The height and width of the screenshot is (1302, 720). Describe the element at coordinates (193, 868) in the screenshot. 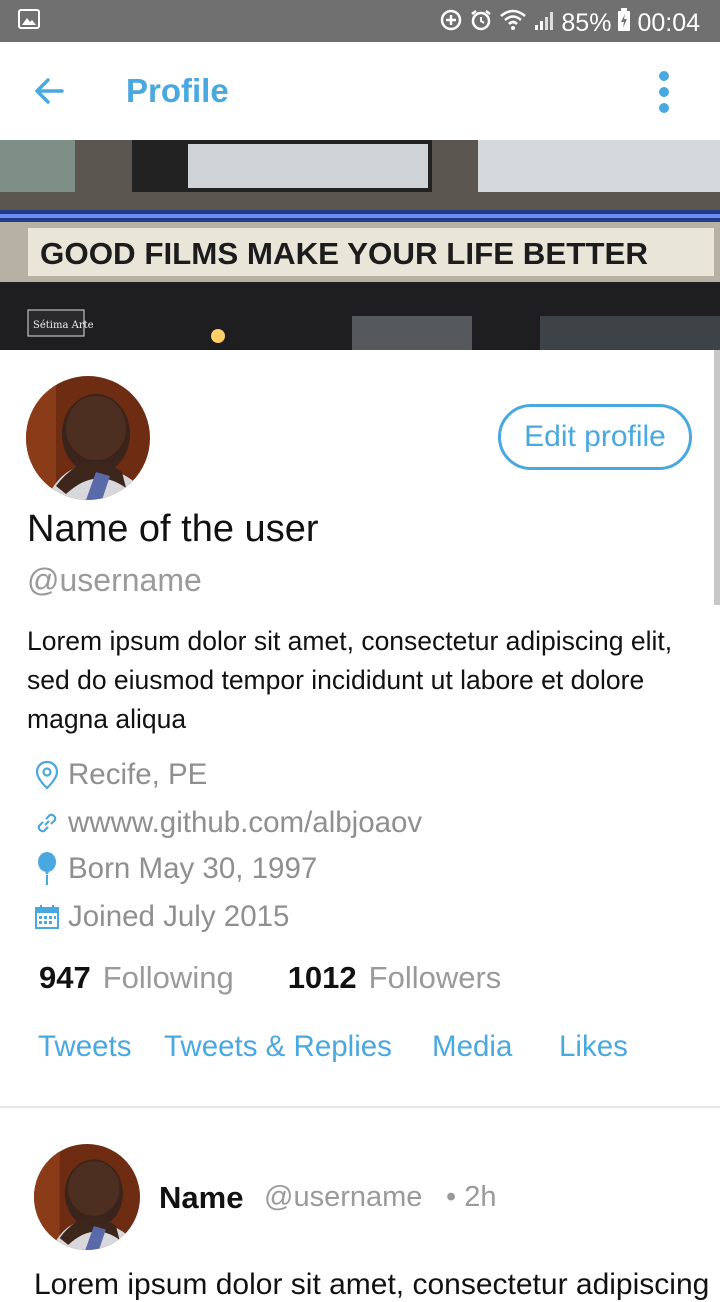

I see `birthday-text: Born May 30, 1997` at that location.